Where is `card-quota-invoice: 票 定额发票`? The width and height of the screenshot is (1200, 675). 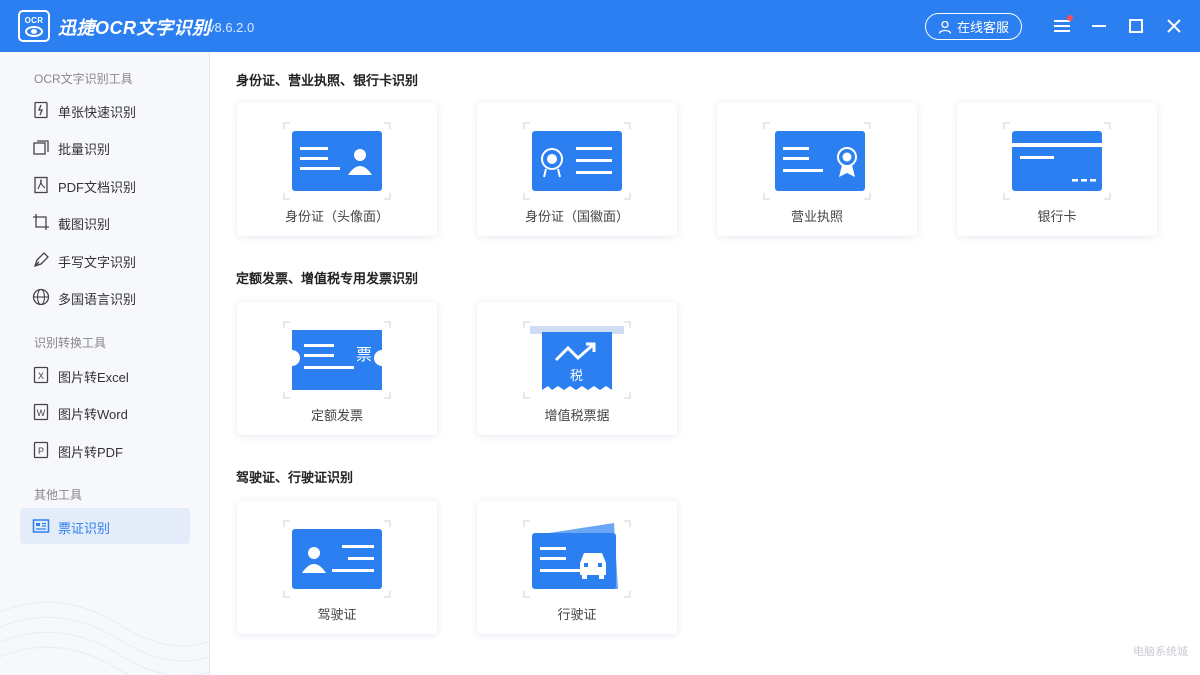 card-quota-invoice: 票 定额发票 is located at coordinates (337, 368).